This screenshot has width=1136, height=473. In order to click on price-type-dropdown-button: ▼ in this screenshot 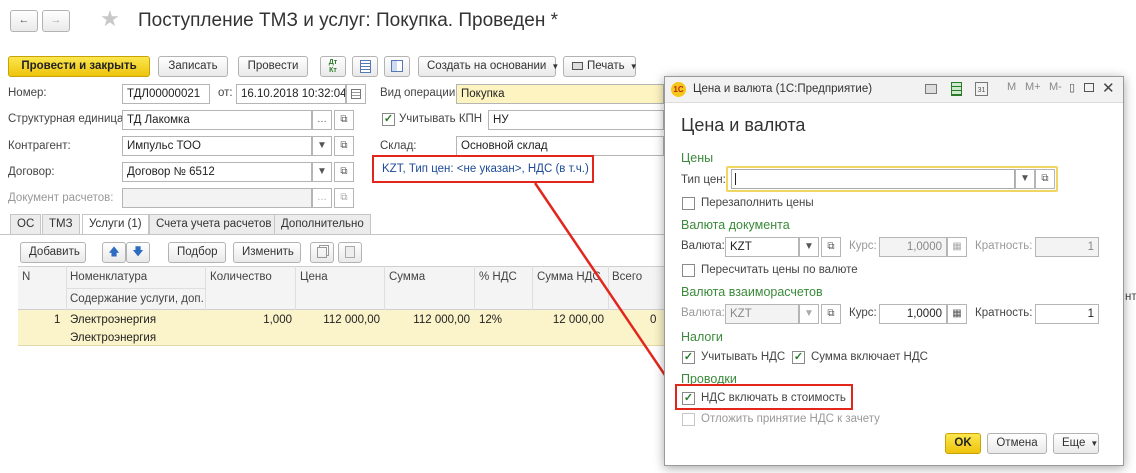, I will do `click(1025, 179)`.